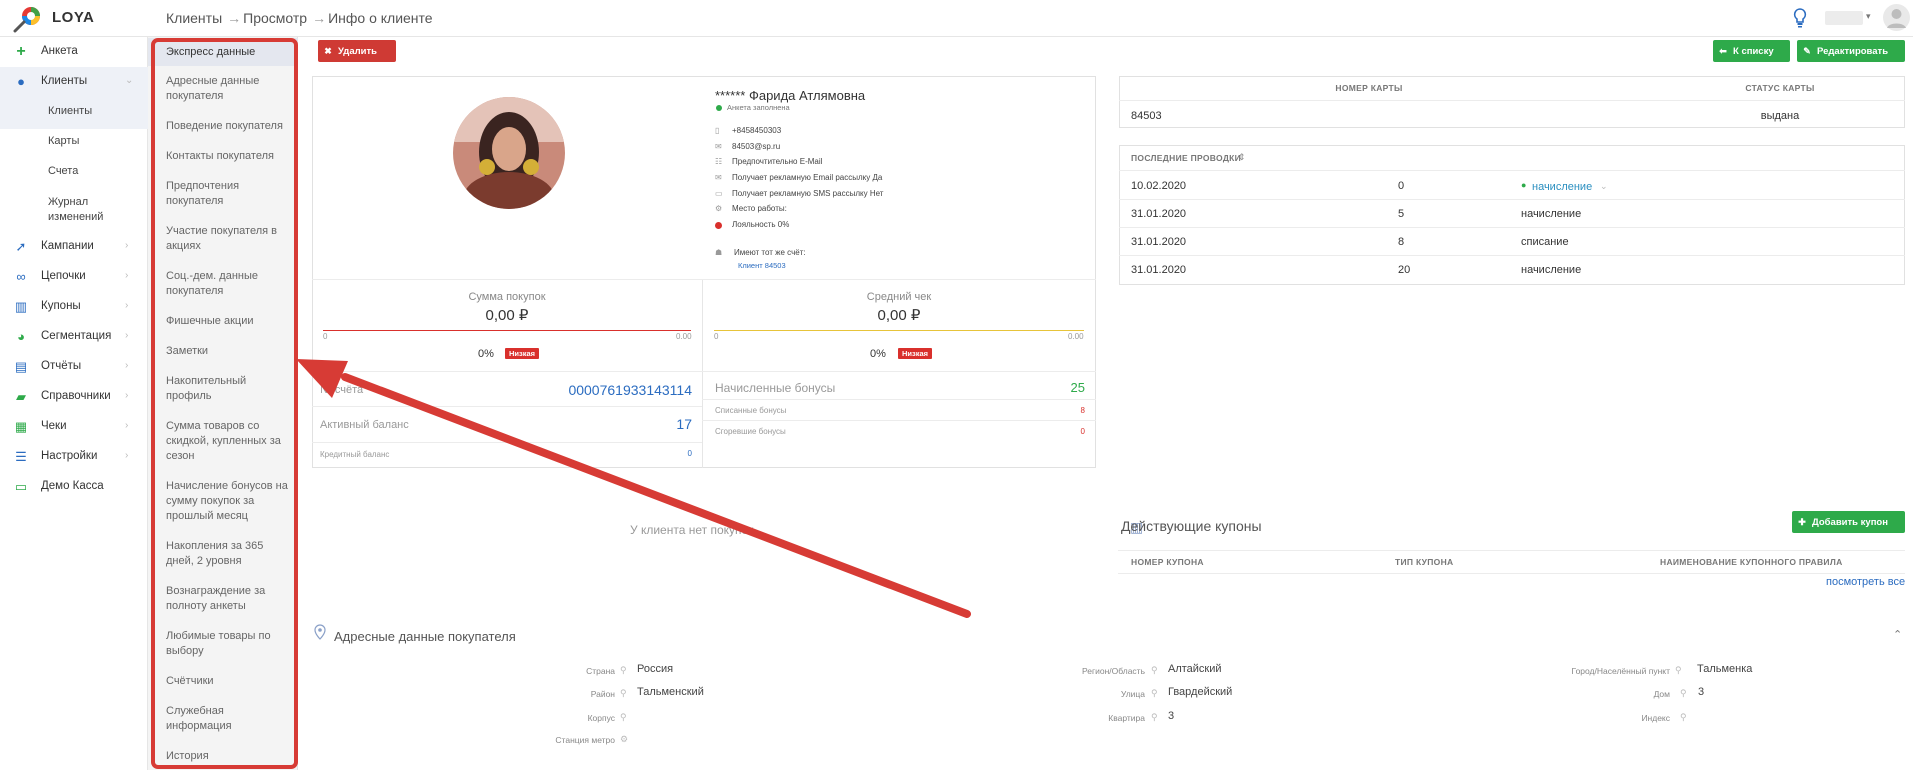 Image resolution: width=1913 pixels, height=770 pixels. What do you see at coordinates (1404, 270) in the screenshot?
I see `transaction-amount: 20` at bounding box center [1404, 270].